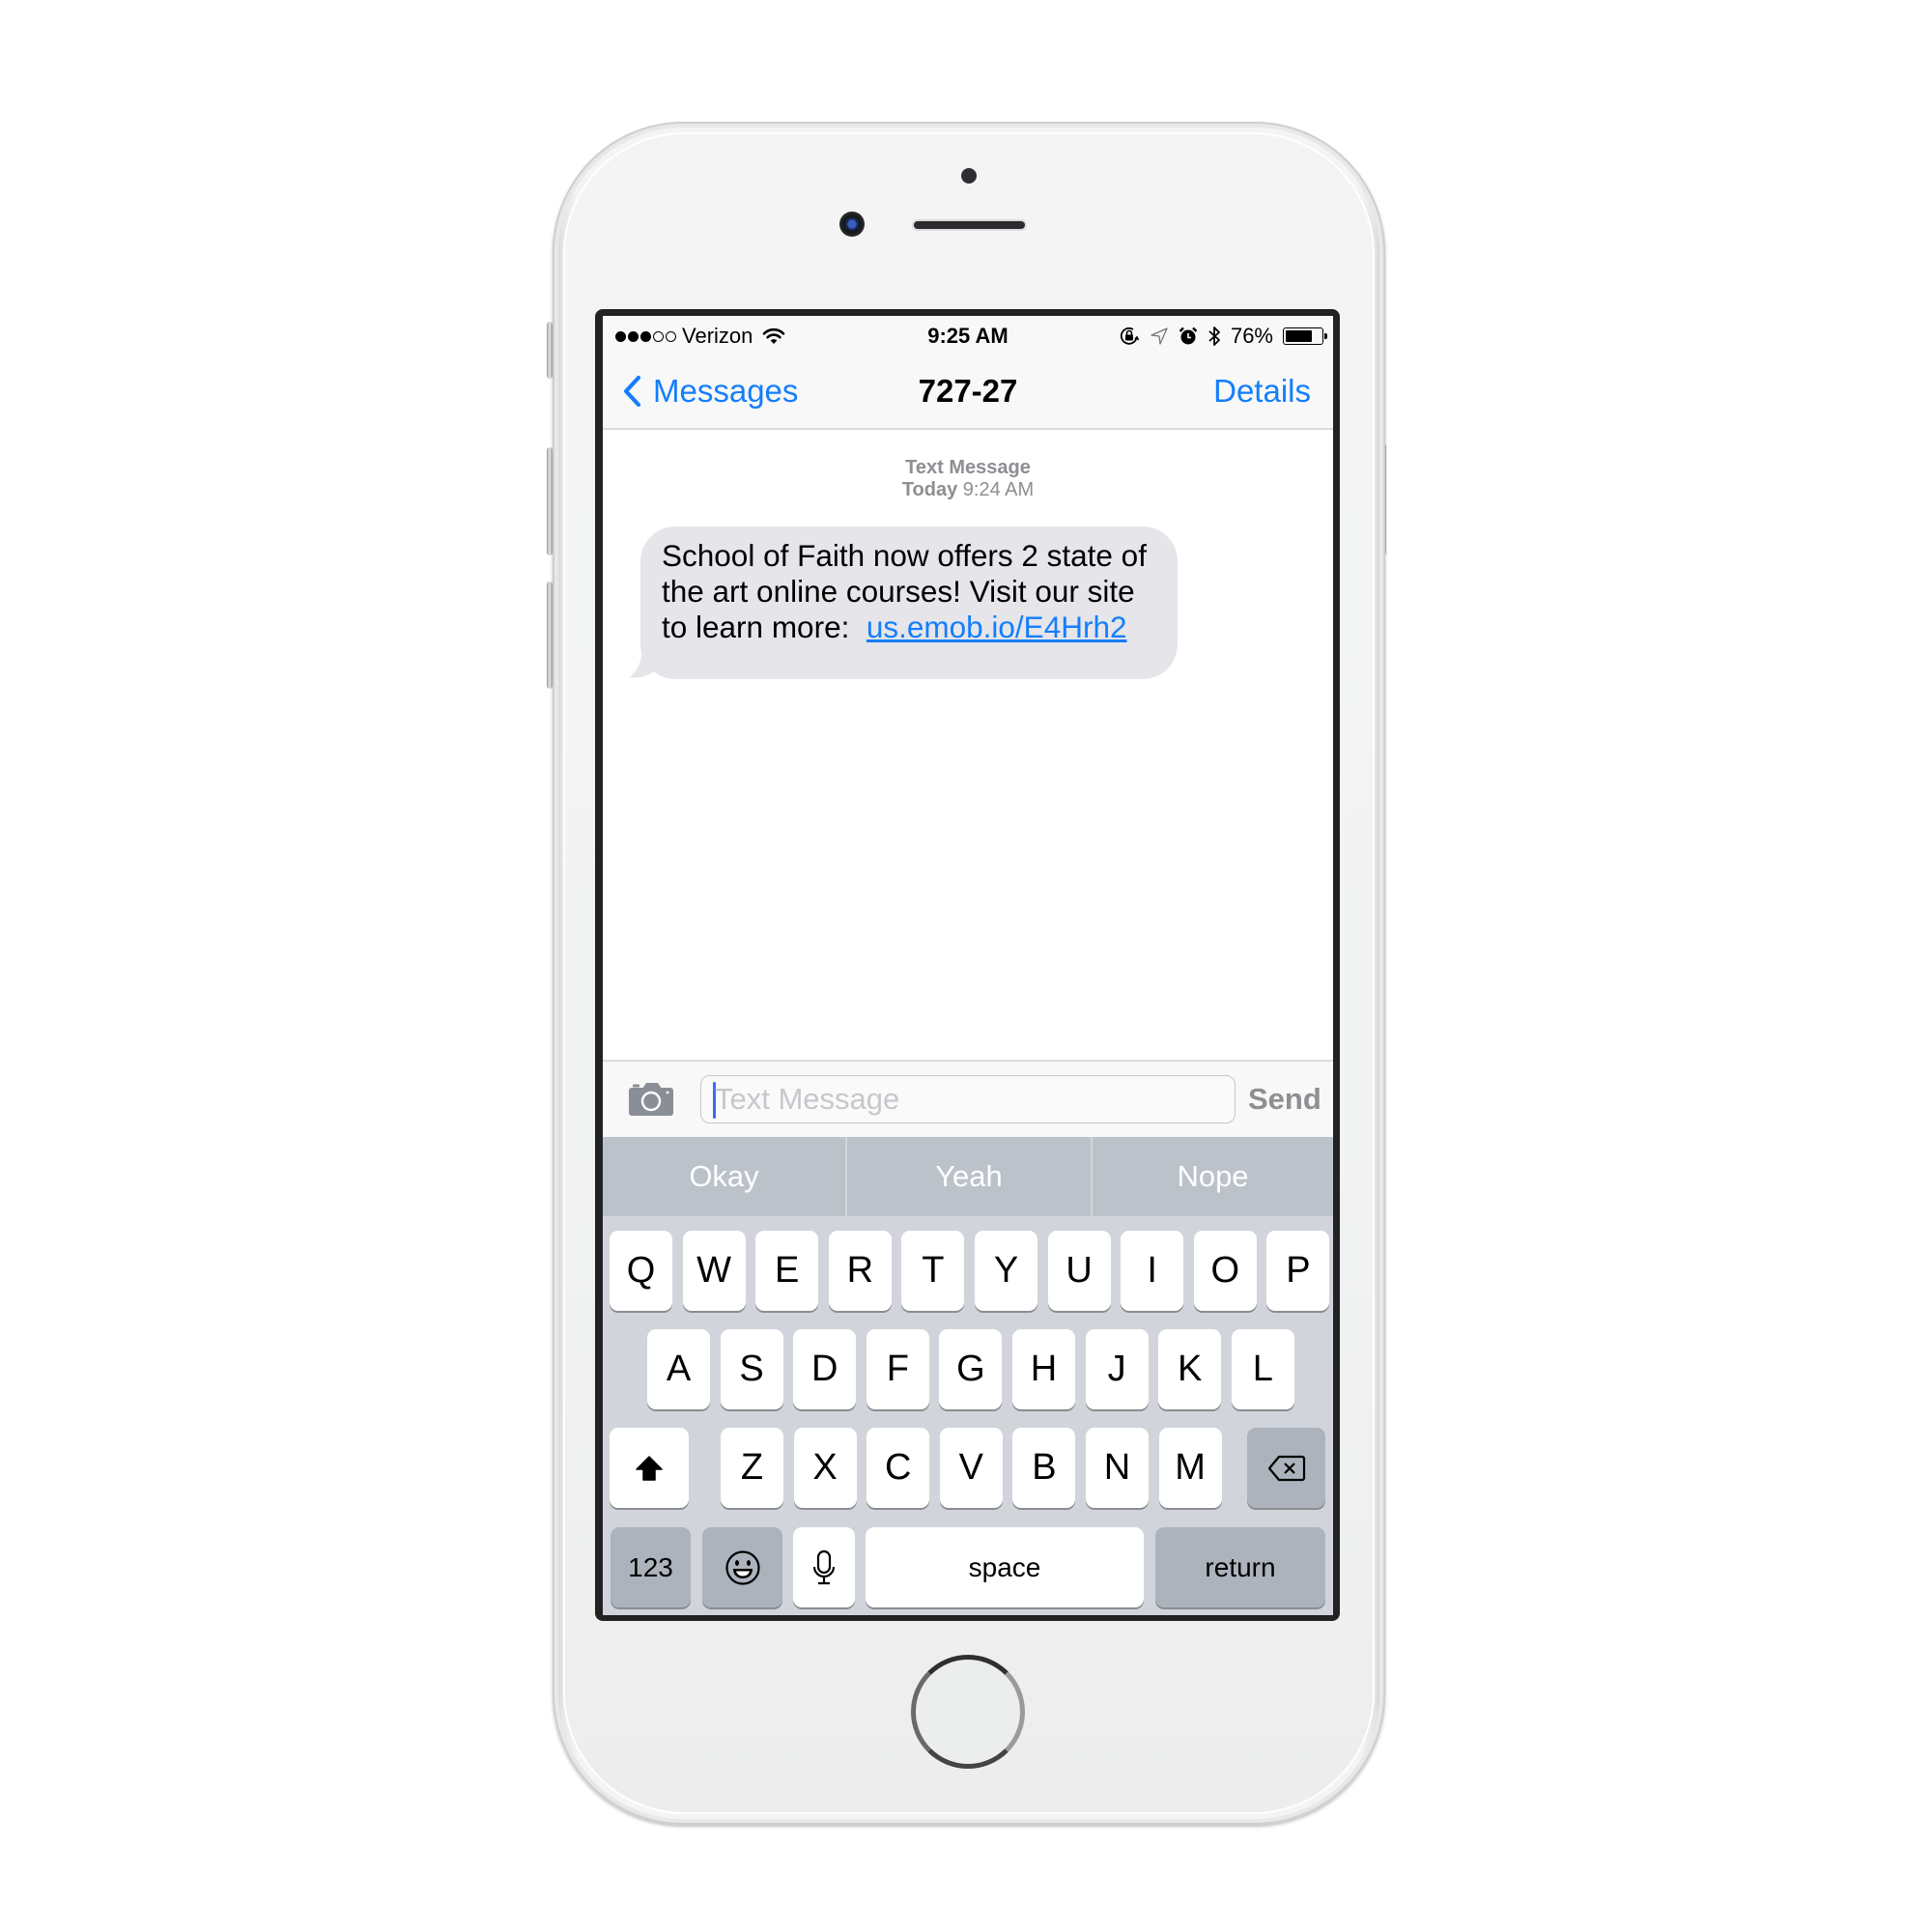  I want to click on microphone-icon, so click(824, 1566).